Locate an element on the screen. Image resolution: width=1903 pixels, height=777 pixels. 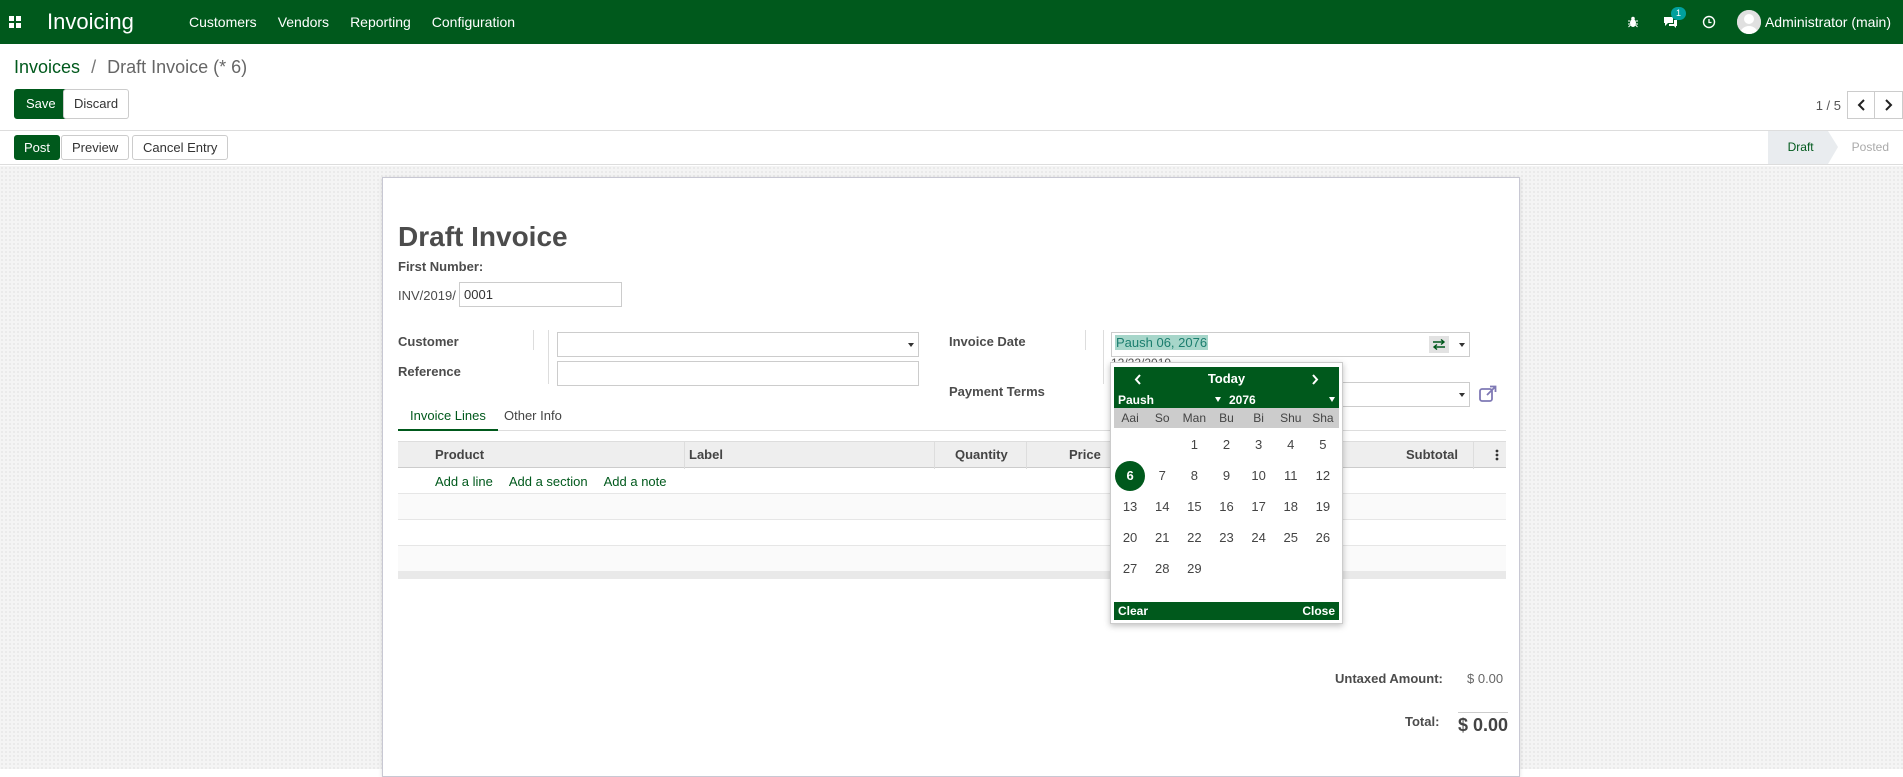
datepicker-day: 29 is located at coordinates (1194, 568).